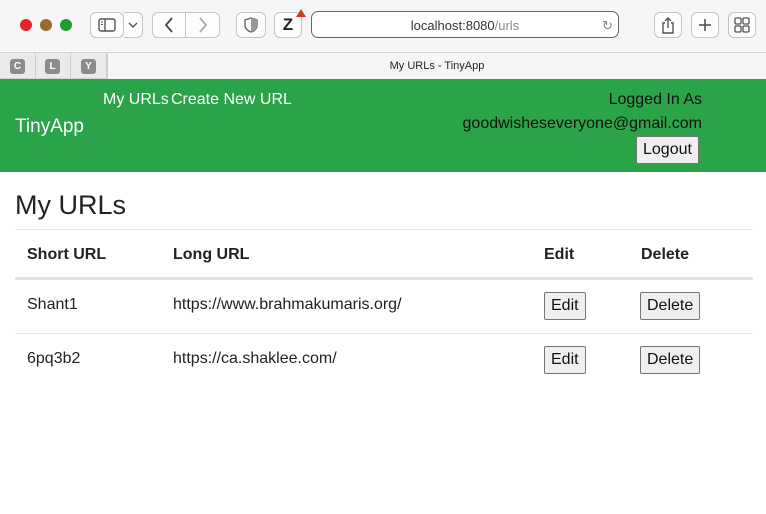 The height and width of the screenshot is (514, 766). I want to click on active-tab-title: My URLs - TinyApp, so click(437, 66).